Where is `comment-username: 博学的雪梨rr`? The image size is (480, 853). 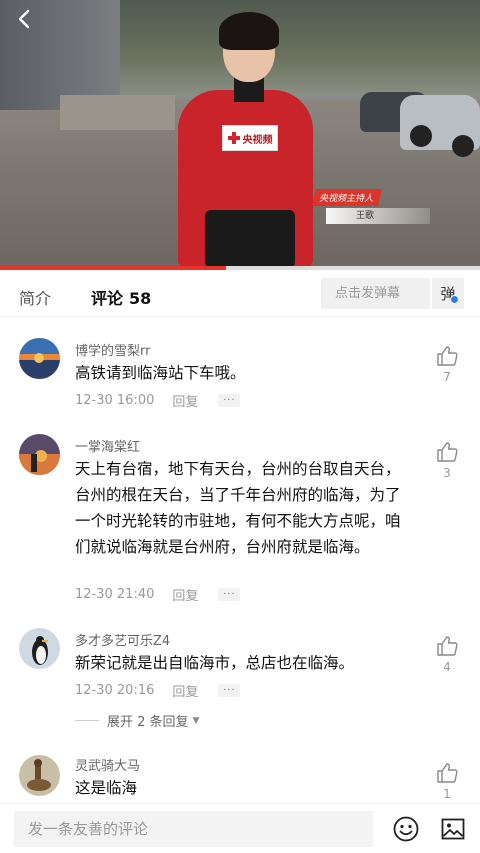 comment-username: 博学的雪梨rr is located at coordinates (112, 349).